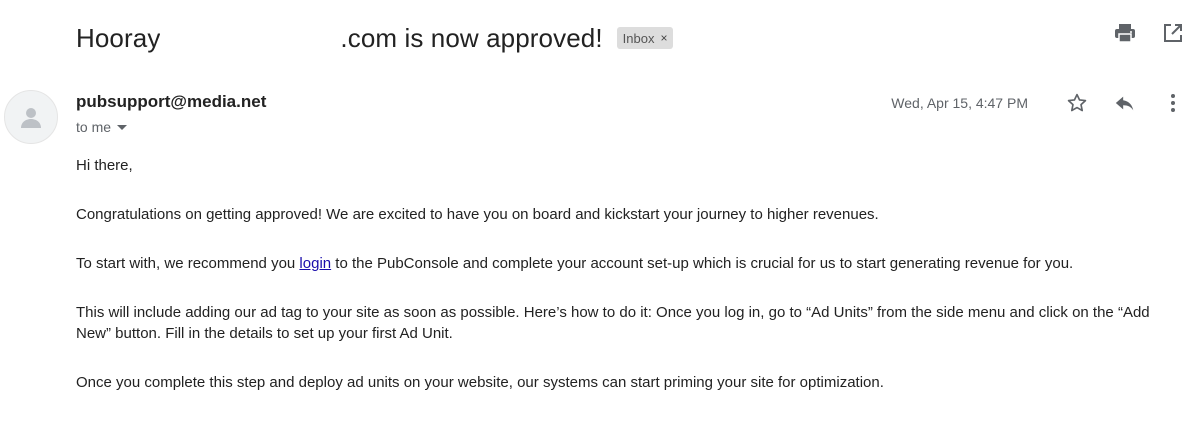  Describe the element at coordinates (94, 127) in the screenshot. I see `recipient-label: to me` at that location.